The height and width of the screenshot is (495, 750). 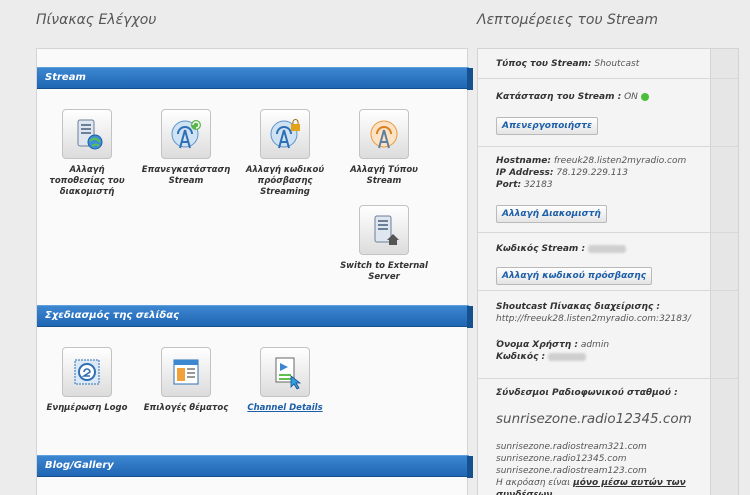 I want to click on switch-external-server-label: Switch to External Server, so click(x=384, y=271).